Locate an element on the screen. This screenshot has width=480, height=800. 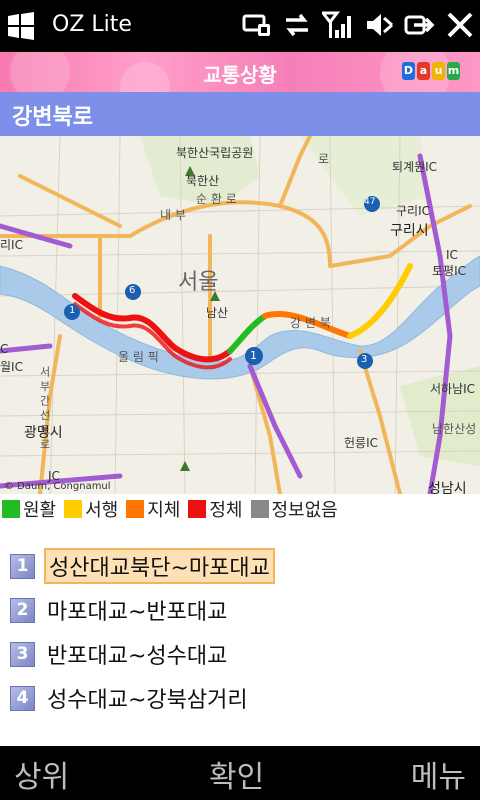
legend-item-congested: 정체 is located at coordinates (215, 509).